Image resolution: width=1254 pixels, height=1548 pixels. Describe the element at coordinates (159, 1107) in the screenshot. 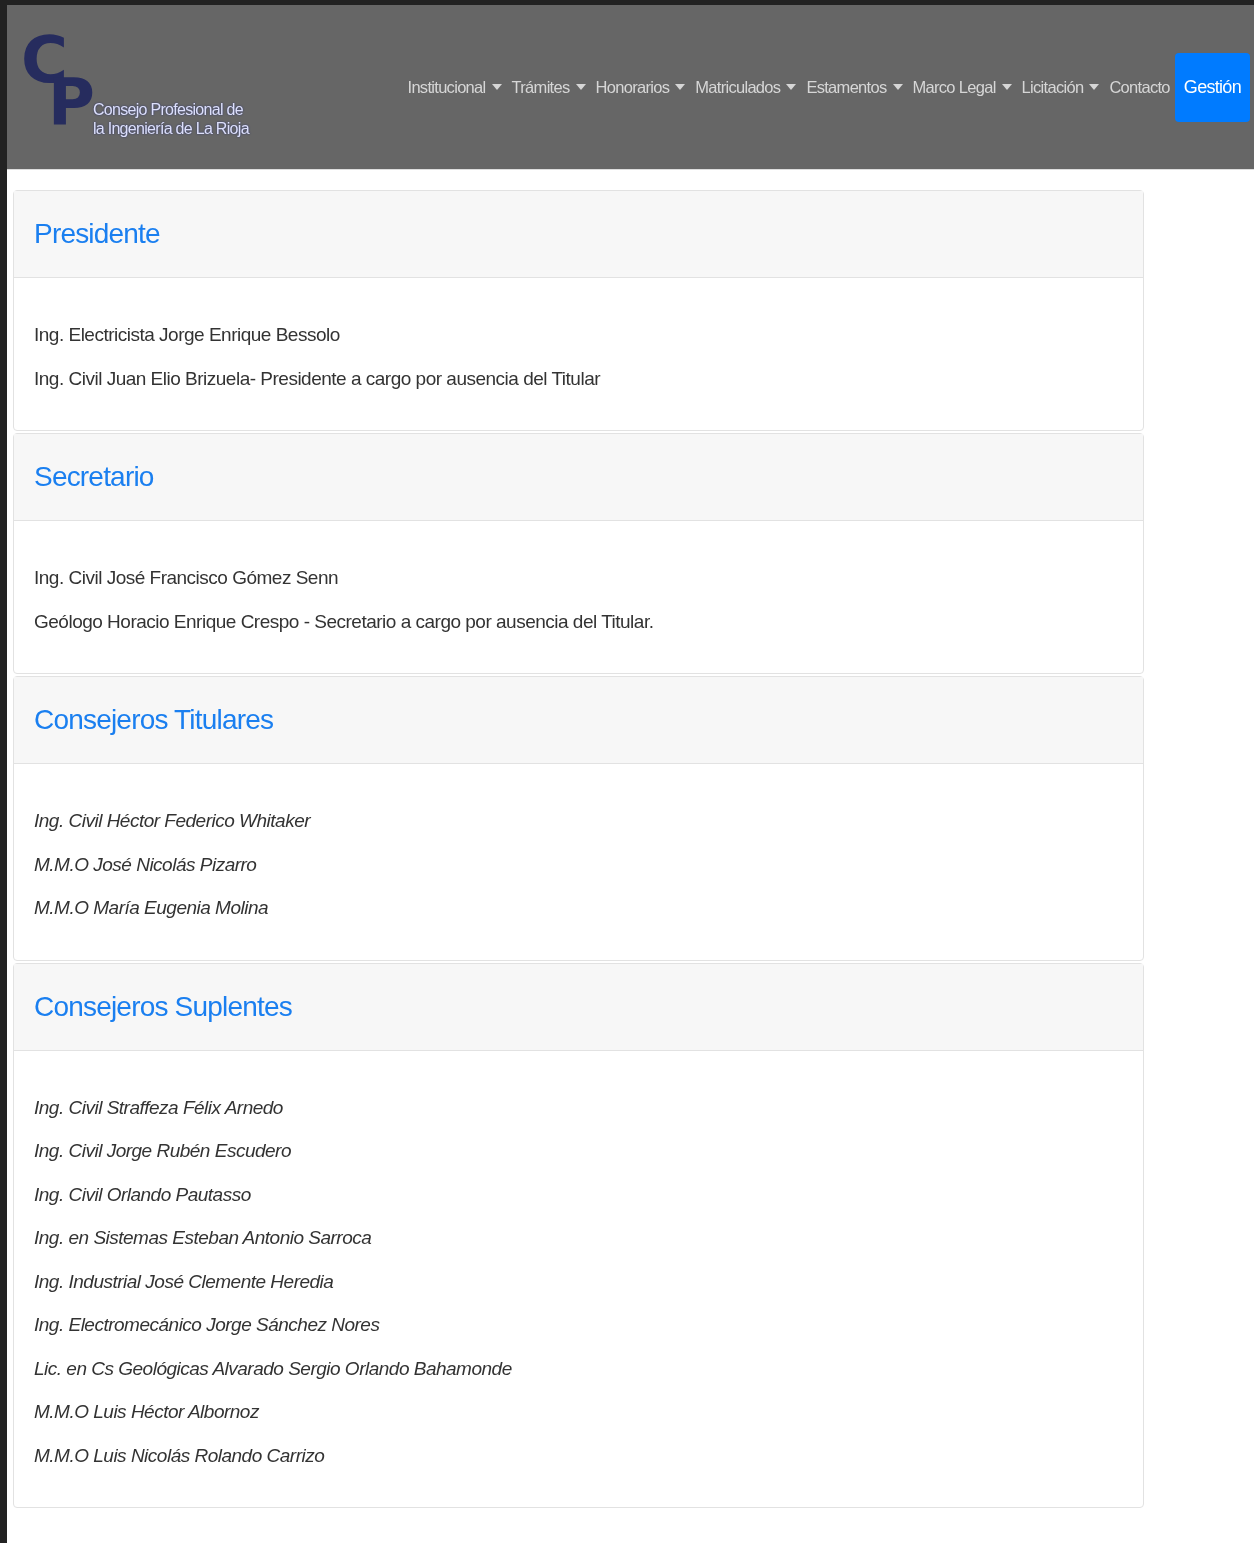

I see `member-name: Ing. Civil Straffeza Félix Arnedo` at that location.